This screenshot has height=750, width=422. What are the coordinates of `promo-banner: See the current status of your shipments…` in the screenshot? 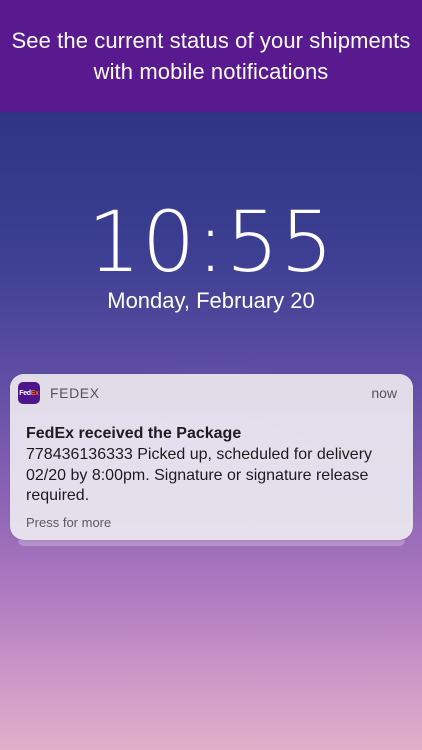 It's located at (211, 56).